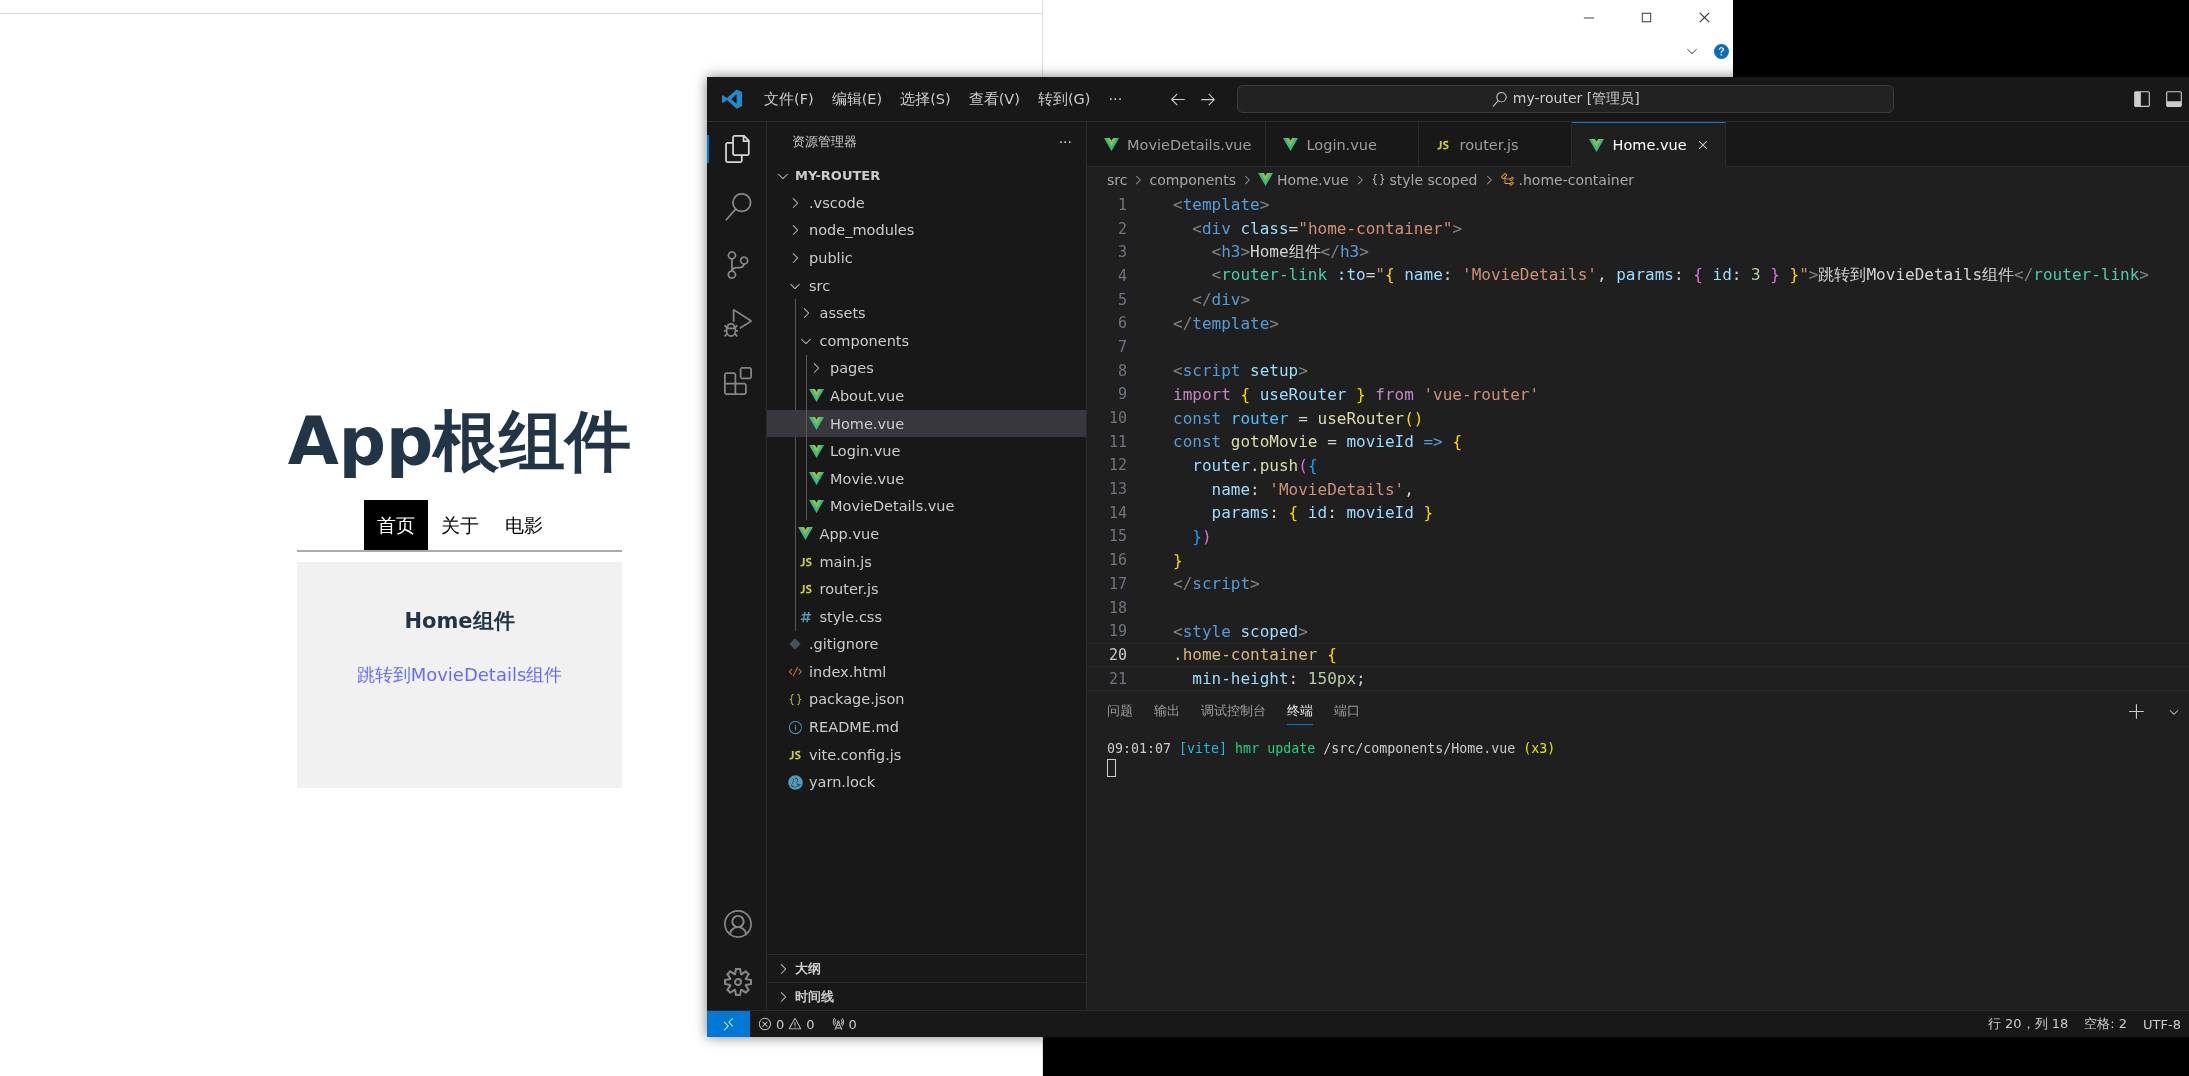 This screenshot has width=2189, height=1076. I want to click on antenna-icon, so click(837, 1024).